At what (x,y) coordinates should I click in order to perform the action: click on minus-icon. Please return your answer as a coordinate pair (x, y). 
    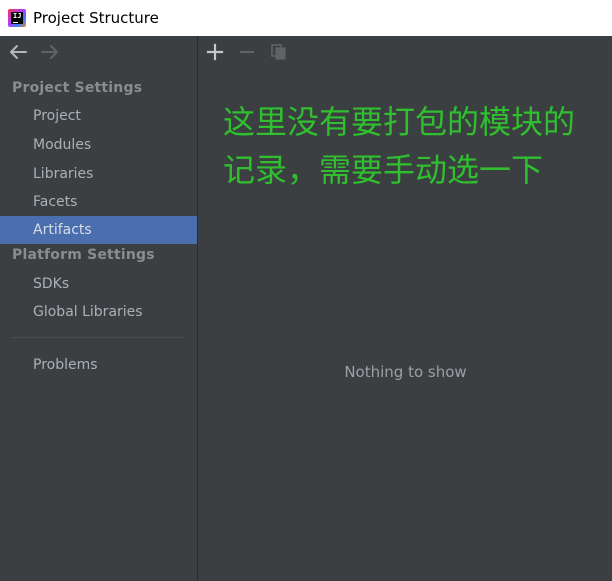
    Looking at the image, I should click on (247, 52).